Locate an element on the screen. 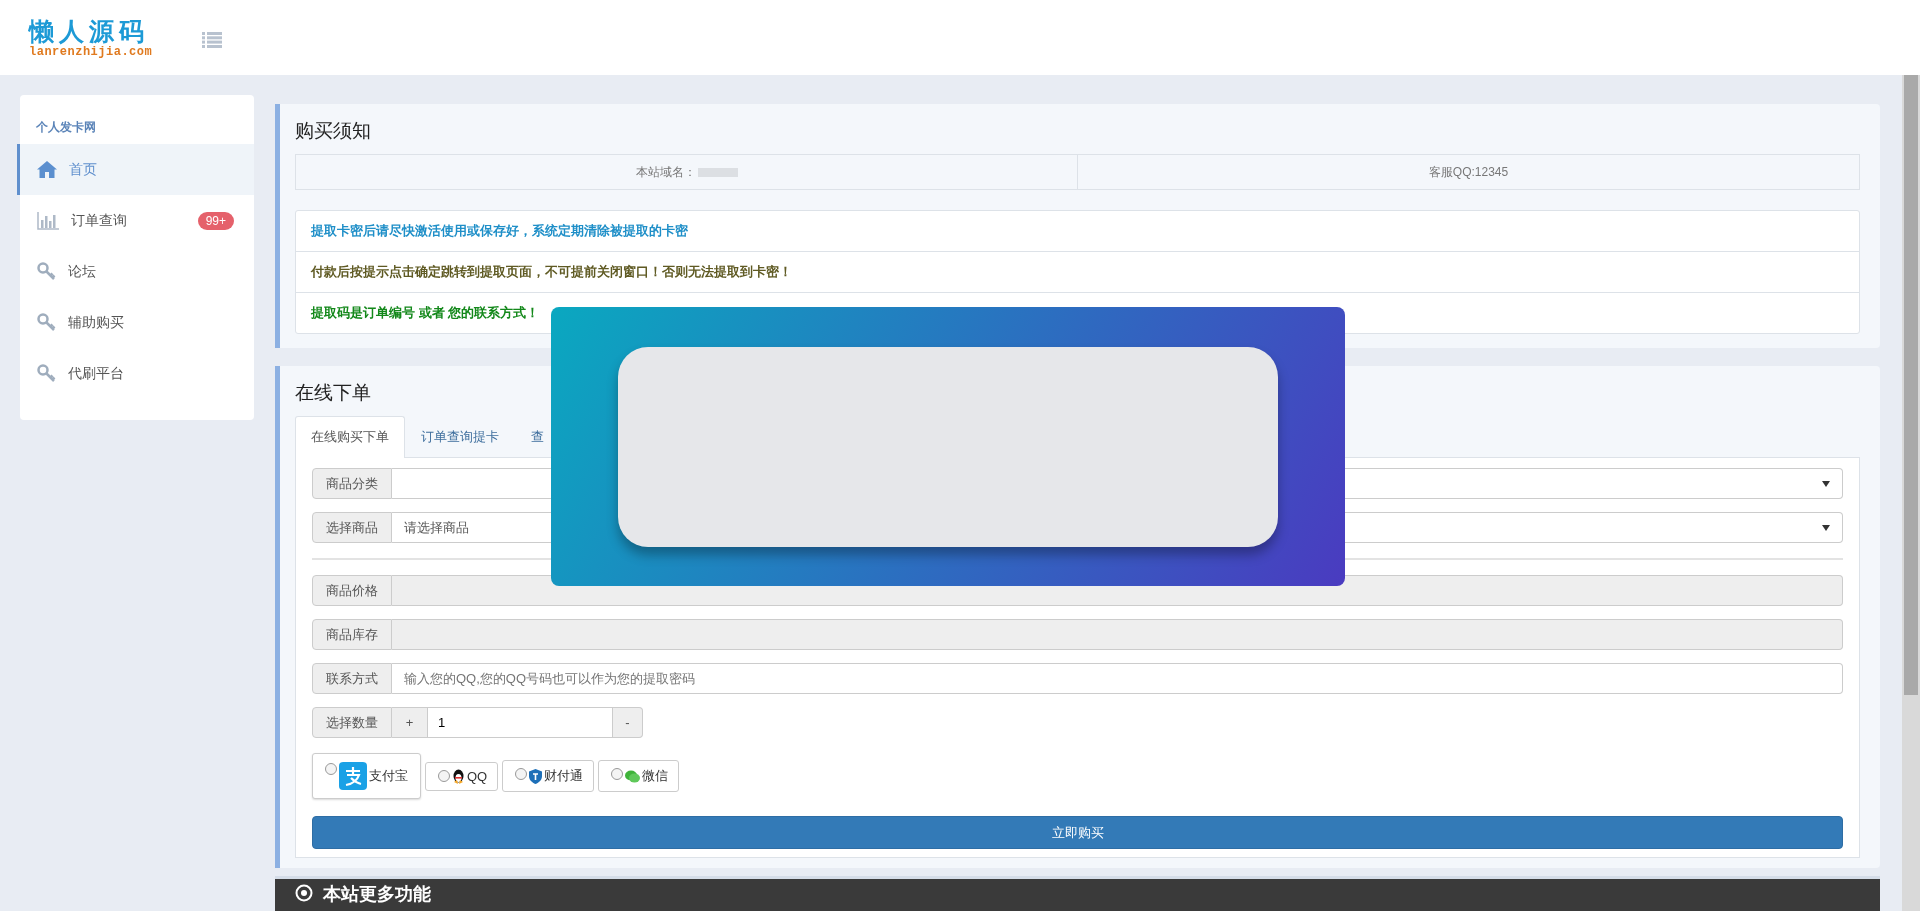  tab: 在线购买下单 is located at coordinates (350, 437).